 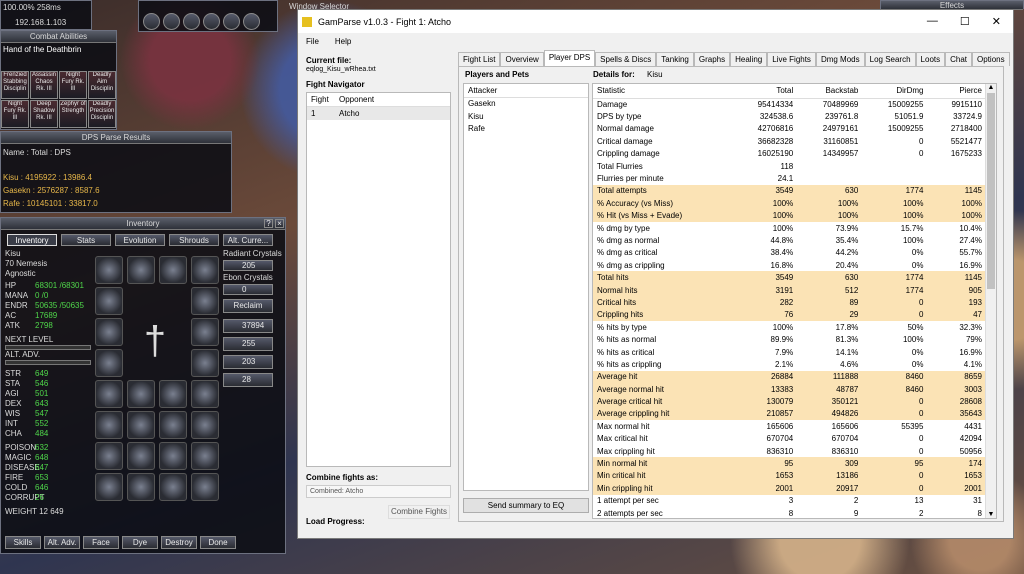 I want to click on stat-table-row: Min normal hit 95 309 95 174, so click(x=789, y=463).